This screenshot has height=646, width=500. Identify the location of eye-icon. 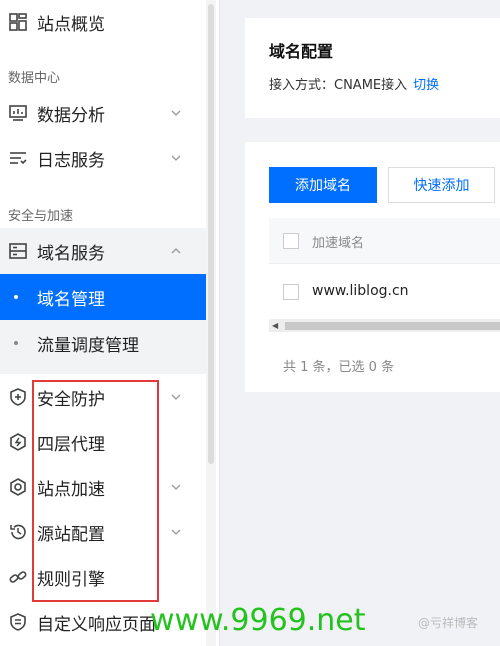
(18, 487).